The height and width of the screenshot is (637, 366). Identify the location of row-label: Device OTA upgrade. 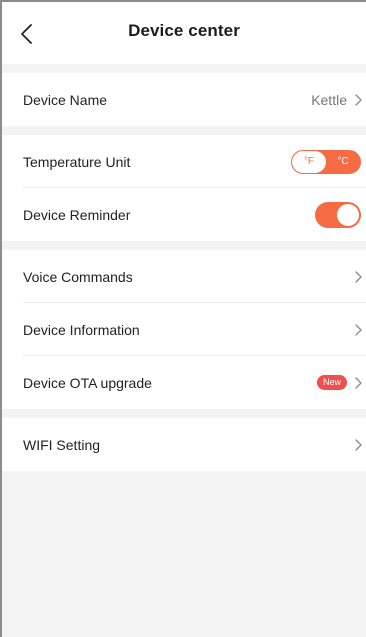
(87, 382).